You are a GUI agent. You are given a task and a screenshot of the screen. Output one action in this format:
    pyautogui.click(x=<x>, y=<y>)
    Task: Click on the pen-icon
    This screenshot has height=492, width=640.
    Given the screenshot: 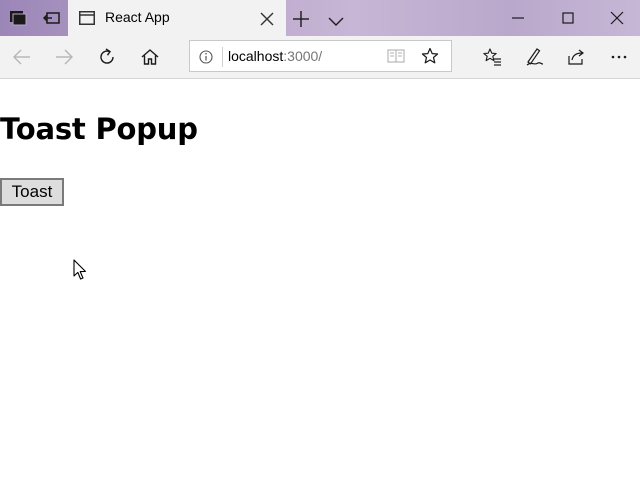 What is the action you would take?
    pyautogui.click(x=534, y=57)
    